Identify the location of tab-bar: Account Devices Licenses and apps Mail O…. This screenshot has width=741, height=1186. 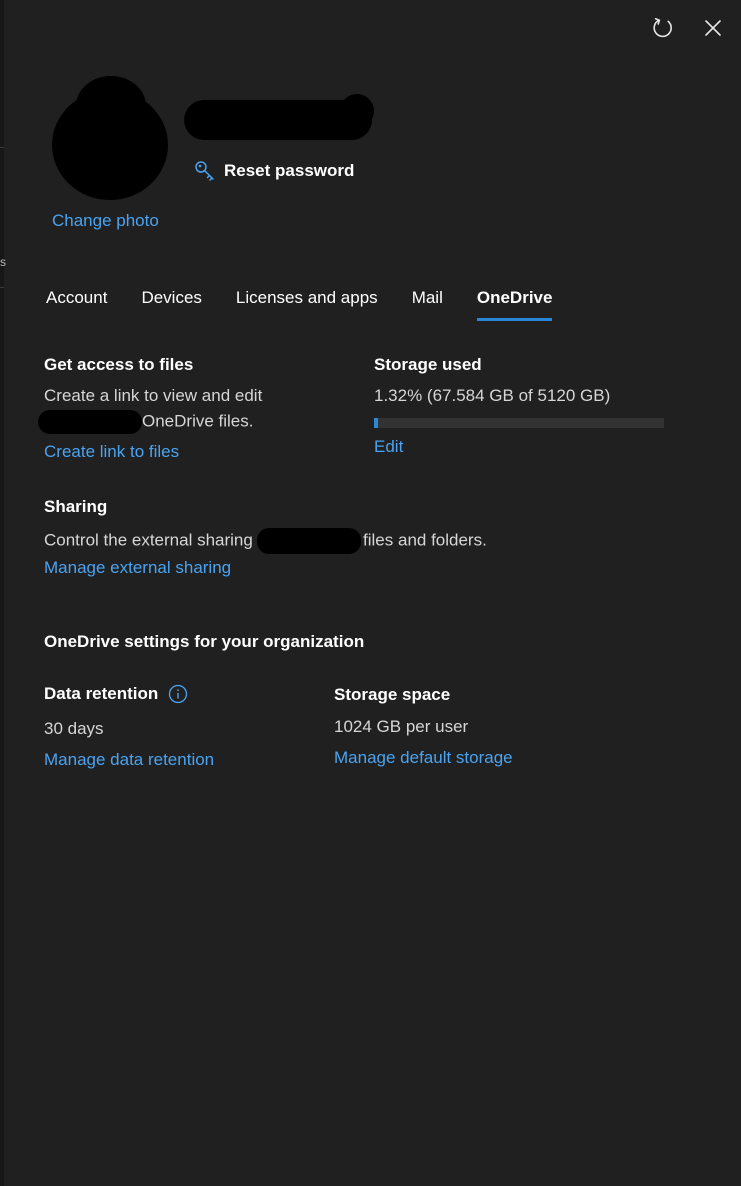
(316, 304).